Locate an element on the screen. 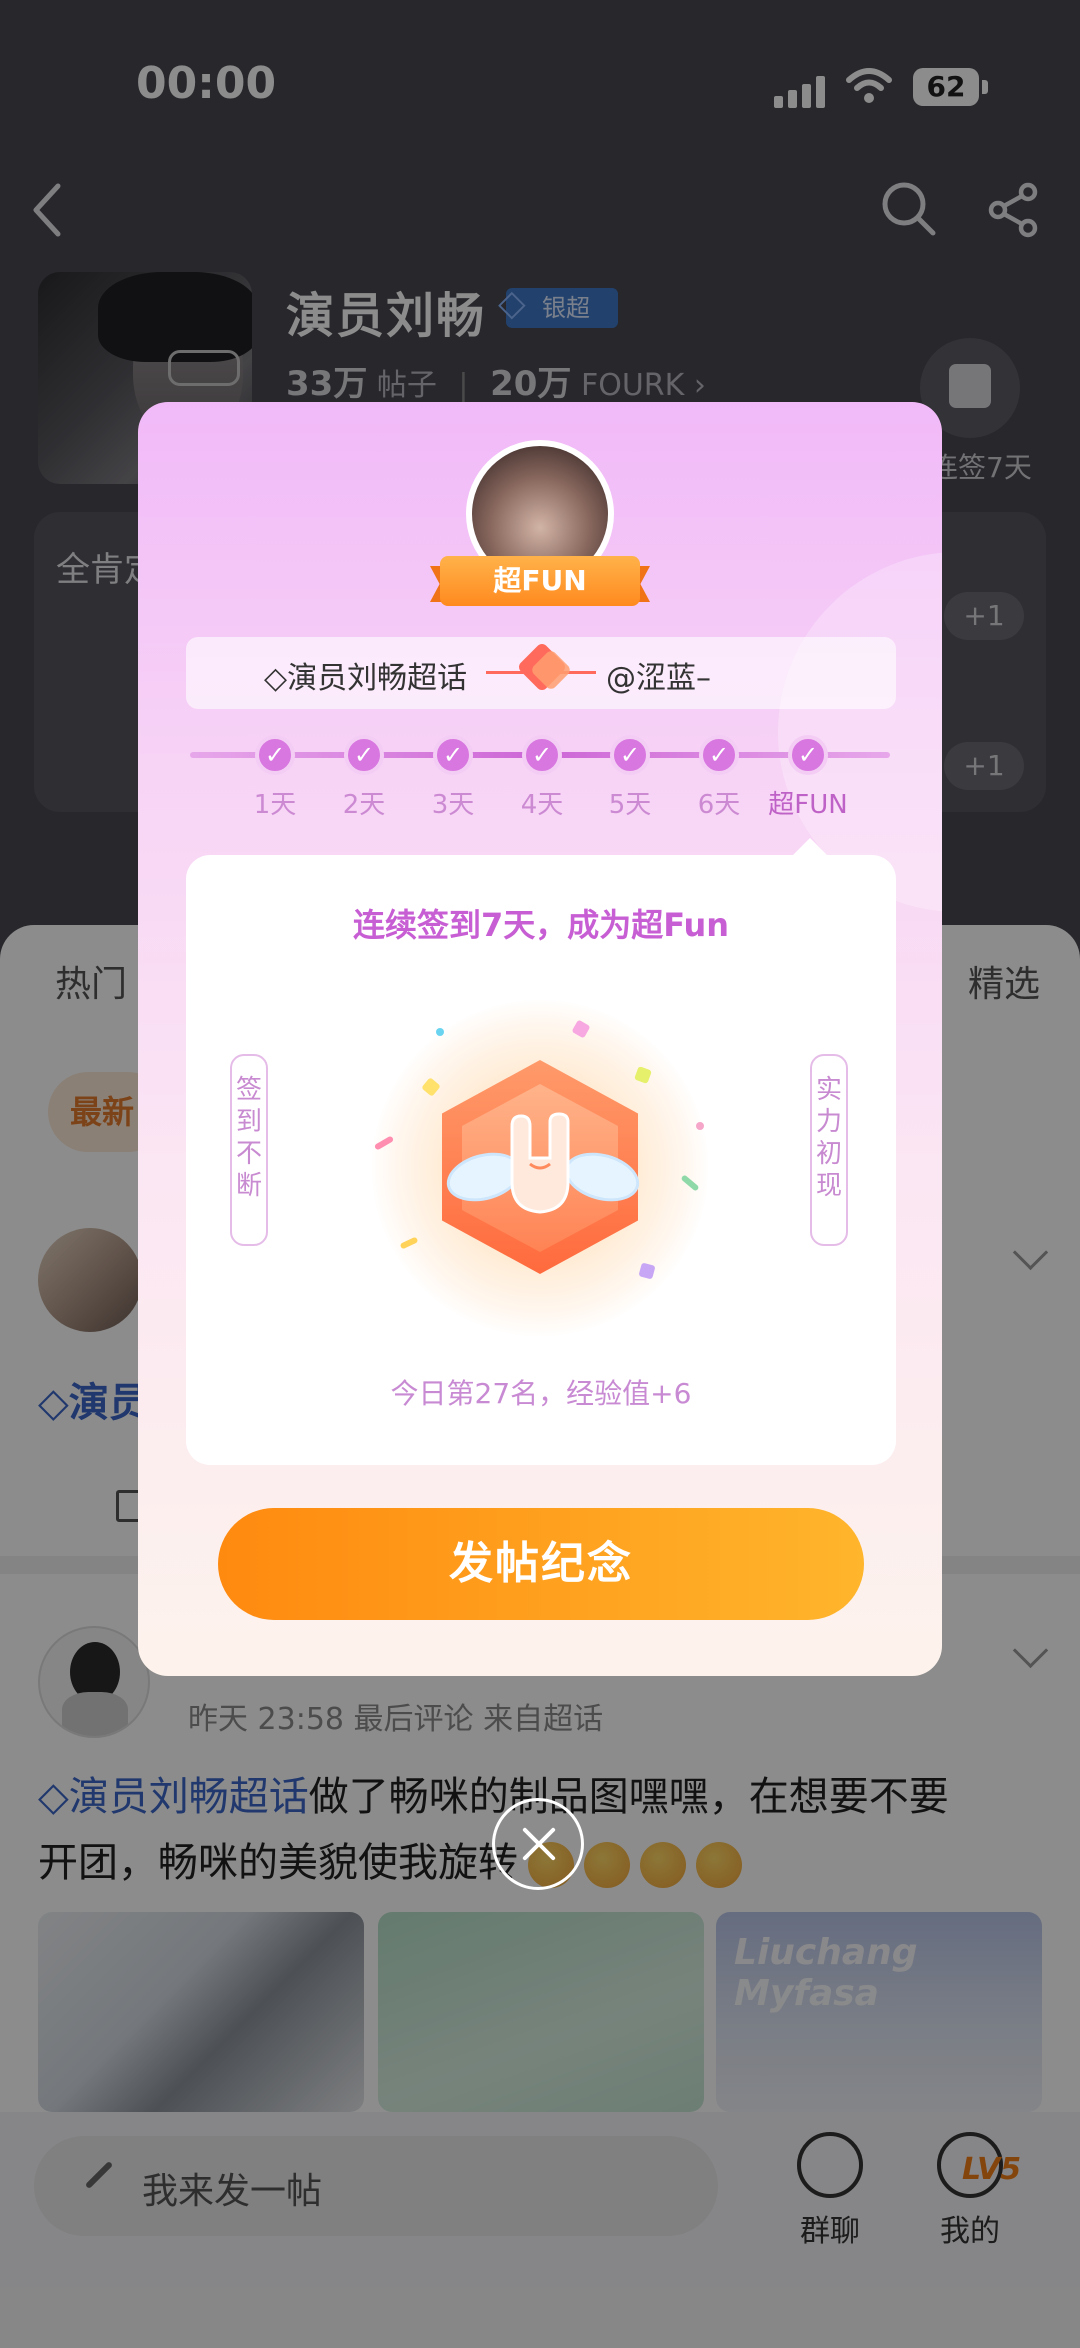  username: @涩蓝– is located at coordinates (658, 678).